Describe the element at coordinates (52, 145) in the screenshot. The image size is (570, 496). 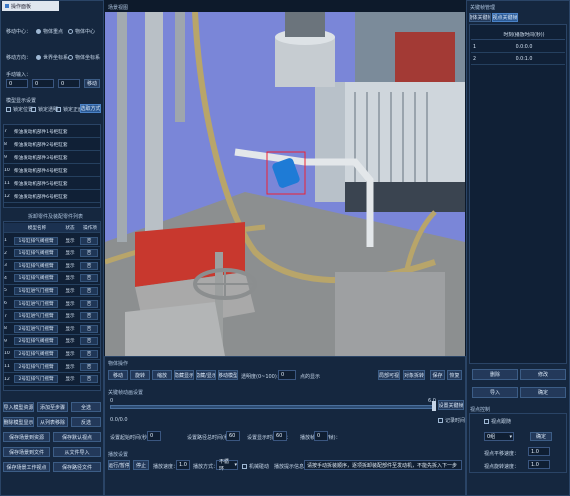
I see `upper-table-row: 8 柴油发动机部件2号柜缸套` at that location.